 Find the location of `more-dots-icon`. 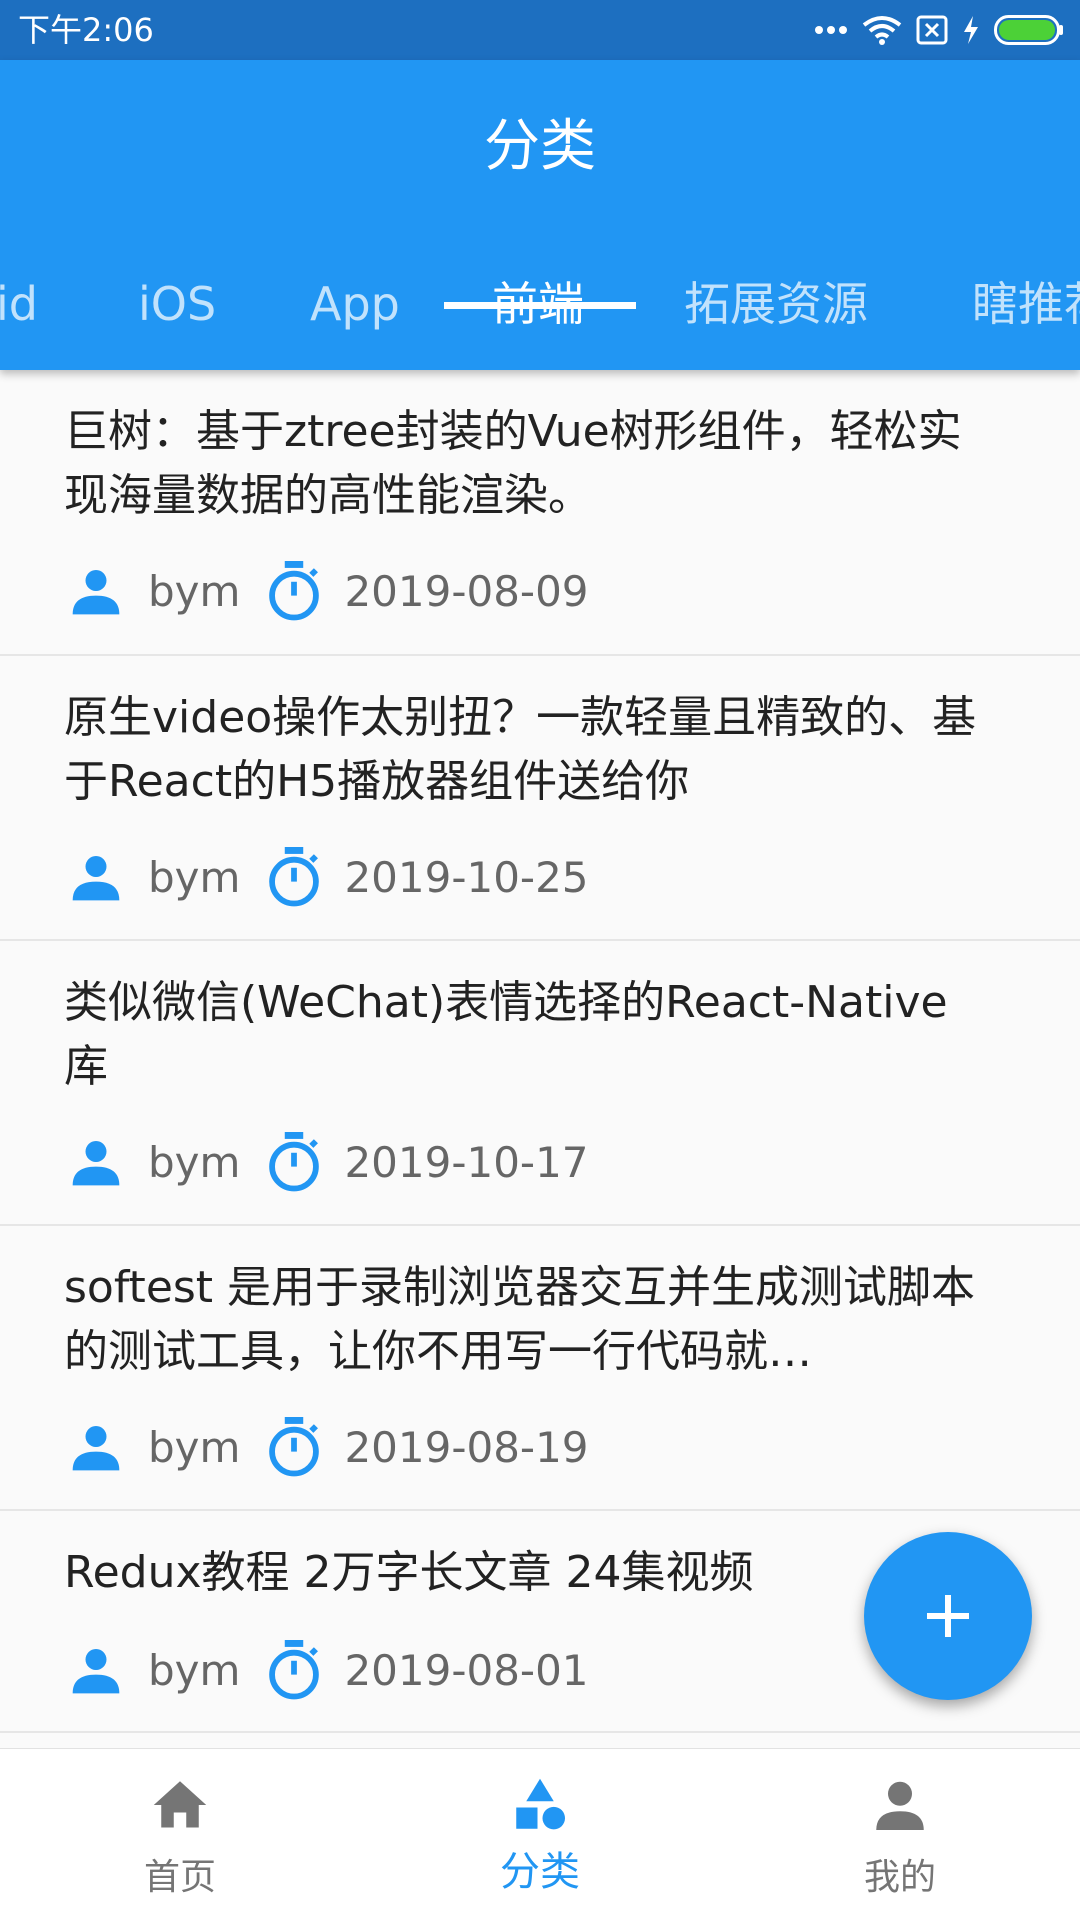

more-dots-icon is located at coordinates (831, 30).